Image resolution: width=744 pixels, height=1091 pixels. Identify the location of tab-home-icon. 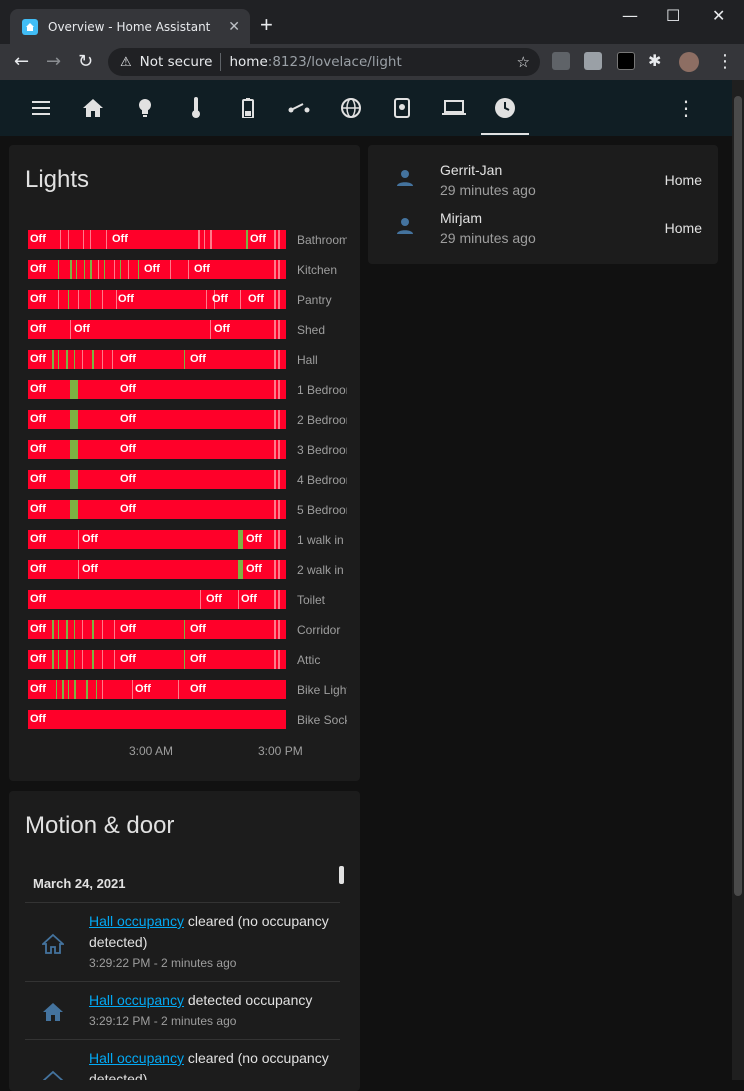
(93, 108).